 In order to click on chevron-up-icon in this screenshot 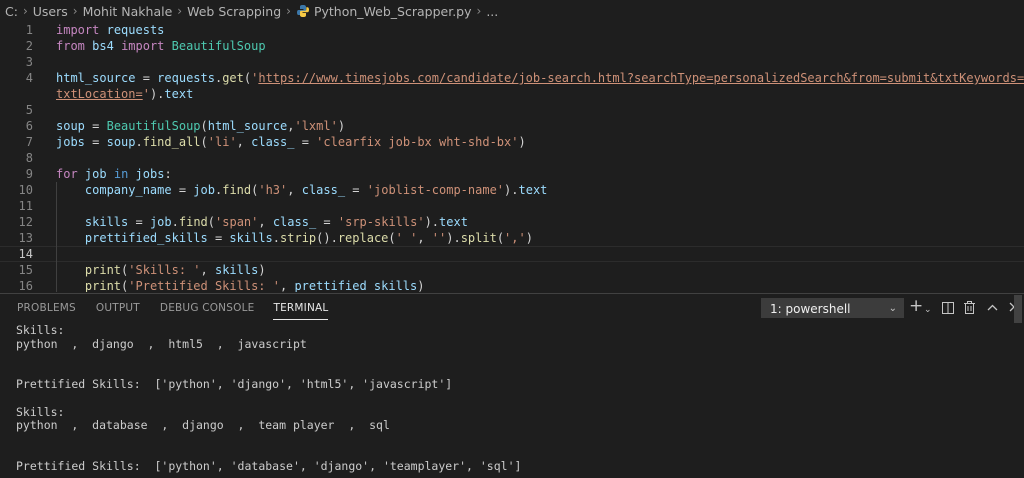, I will do `click(992, 307)`.